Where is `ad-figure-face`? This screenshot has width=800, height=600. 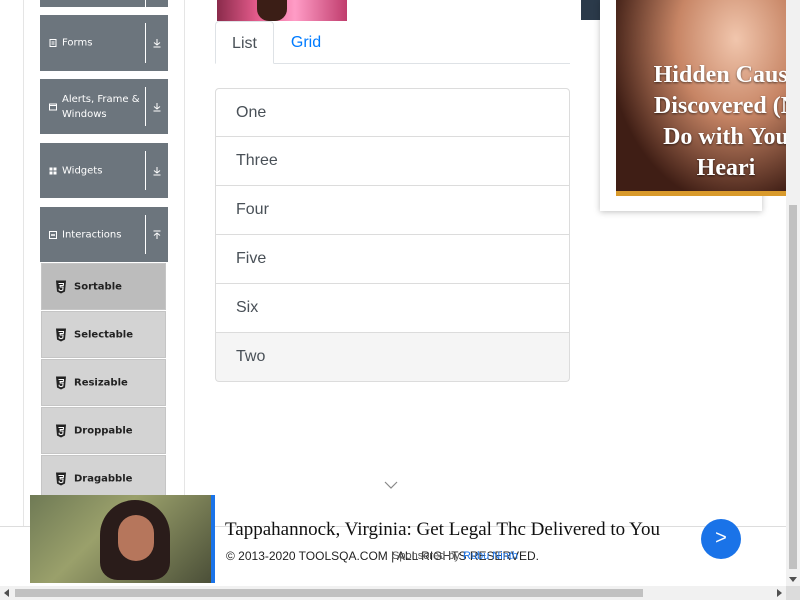
ad-figure-face is located at coordinates (136, 538).